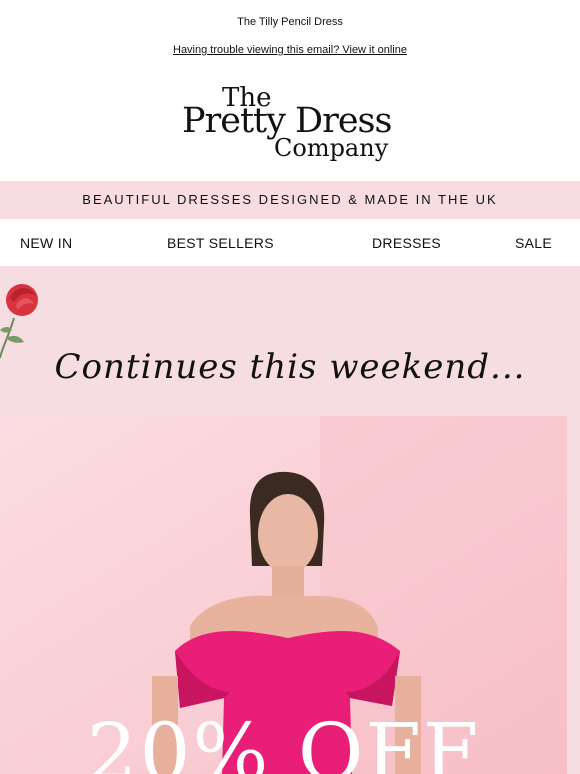  I want to click on main-nav: NEW IN BEST SELLERS DRESSES SALE, so click(290, 243).